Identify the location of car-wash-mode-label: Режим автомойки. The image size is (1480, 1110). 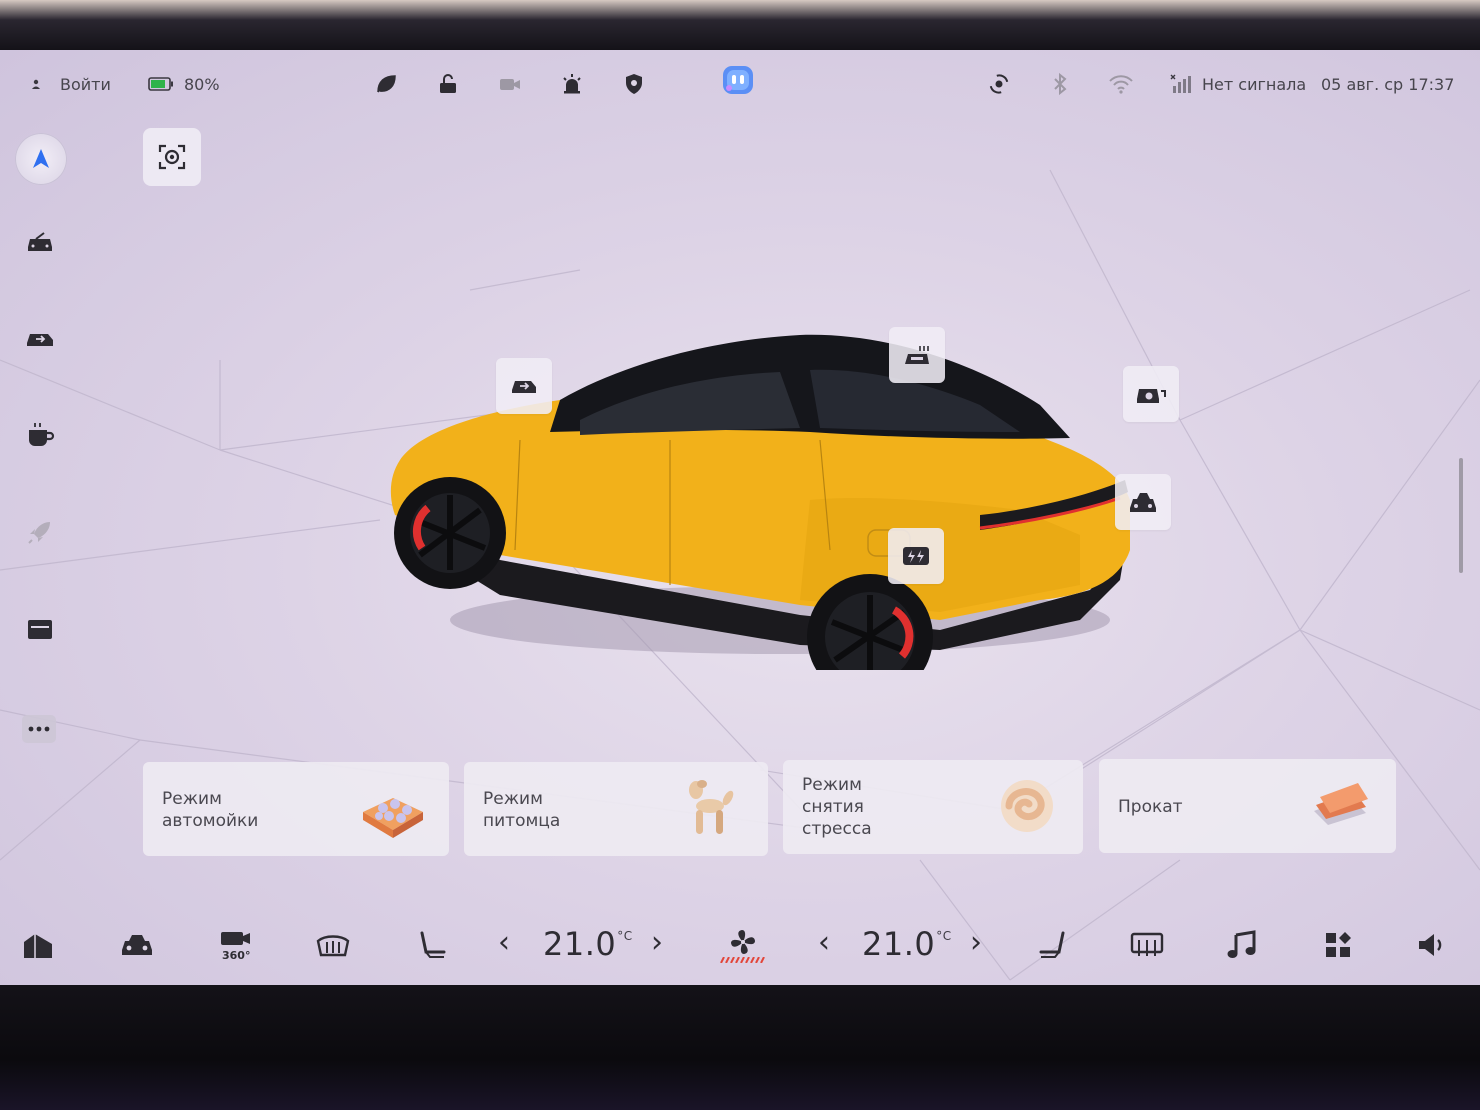
(210, 810).